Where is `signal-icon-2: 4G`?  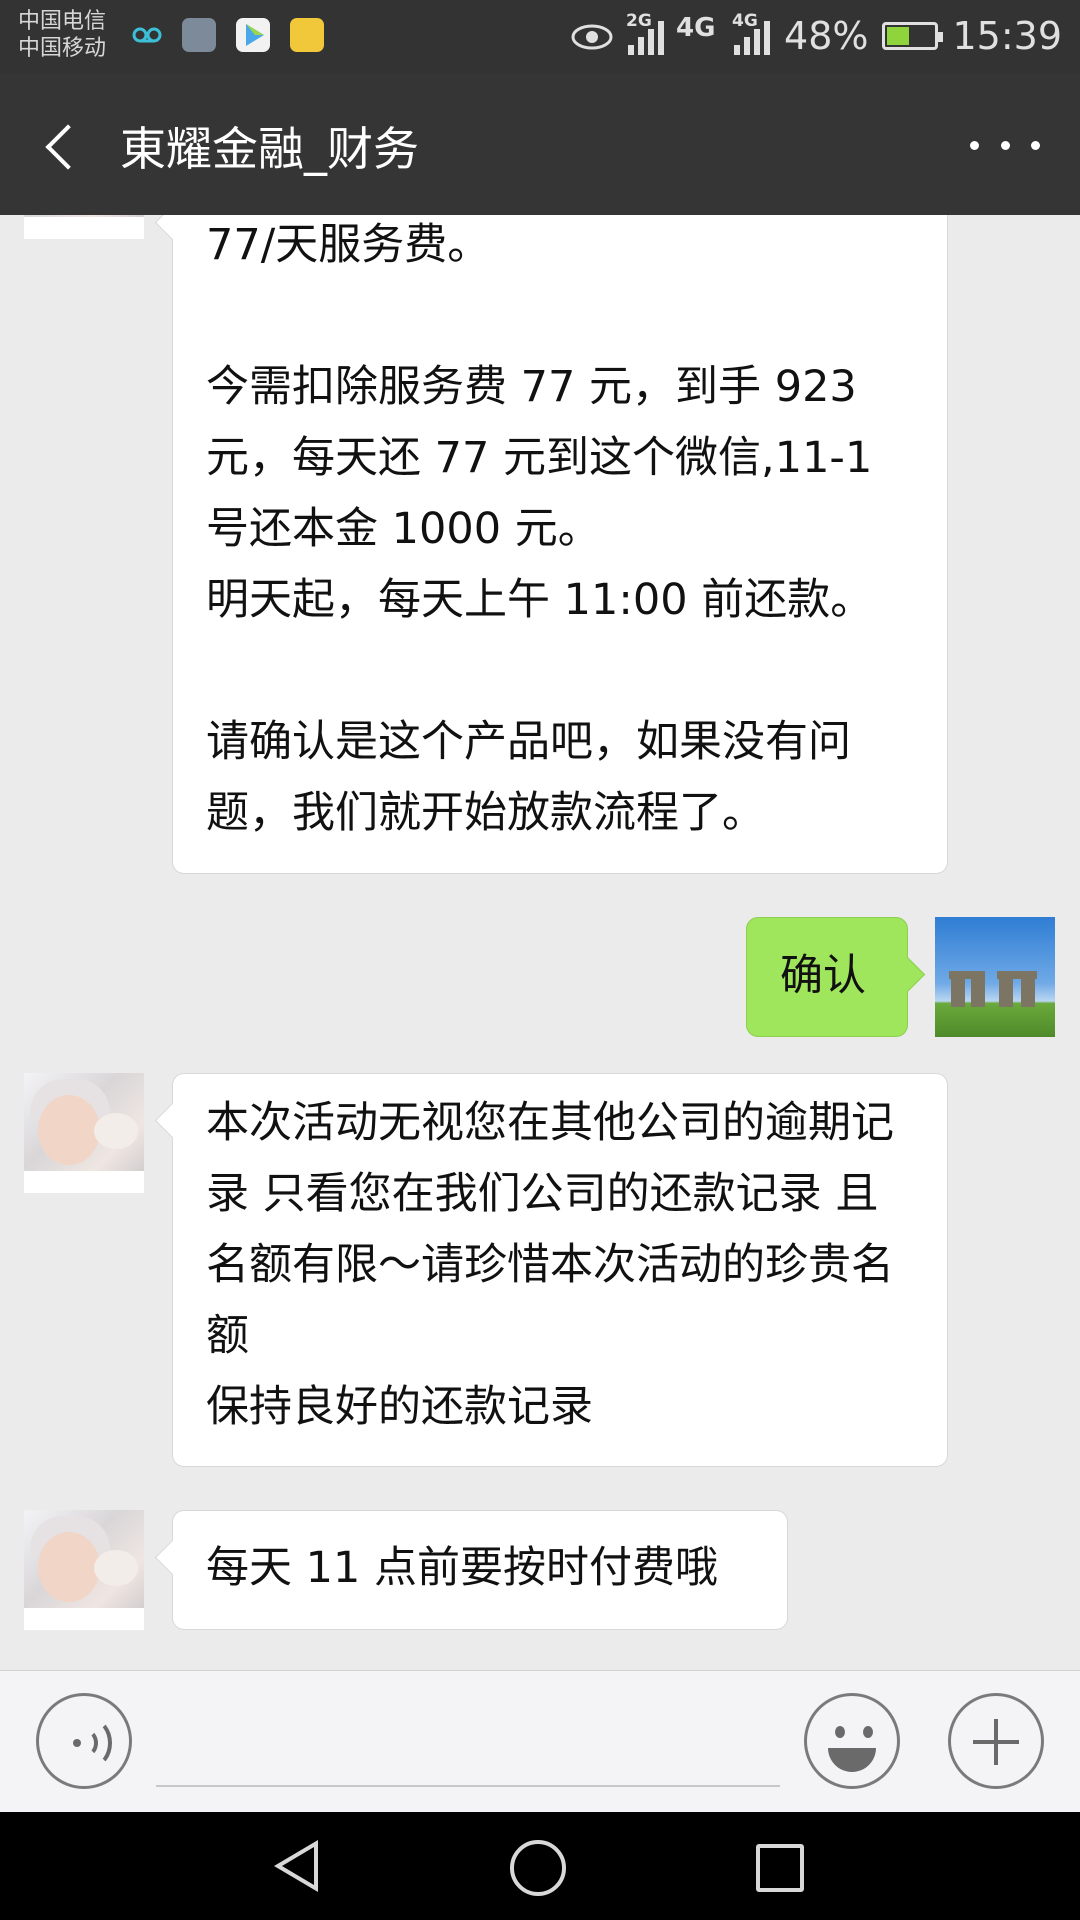
signal-icon-2: 4G is located at coordinates (698, 34).